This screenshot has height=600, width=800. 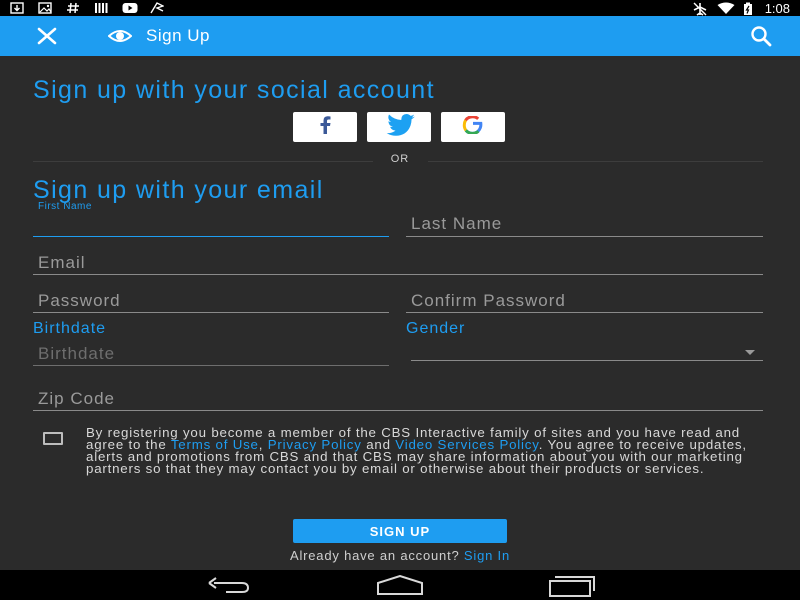 What do you see at coordinates (120, 36) in the screenshot?
I see `eye-icon` at bounding box center [120, 36].